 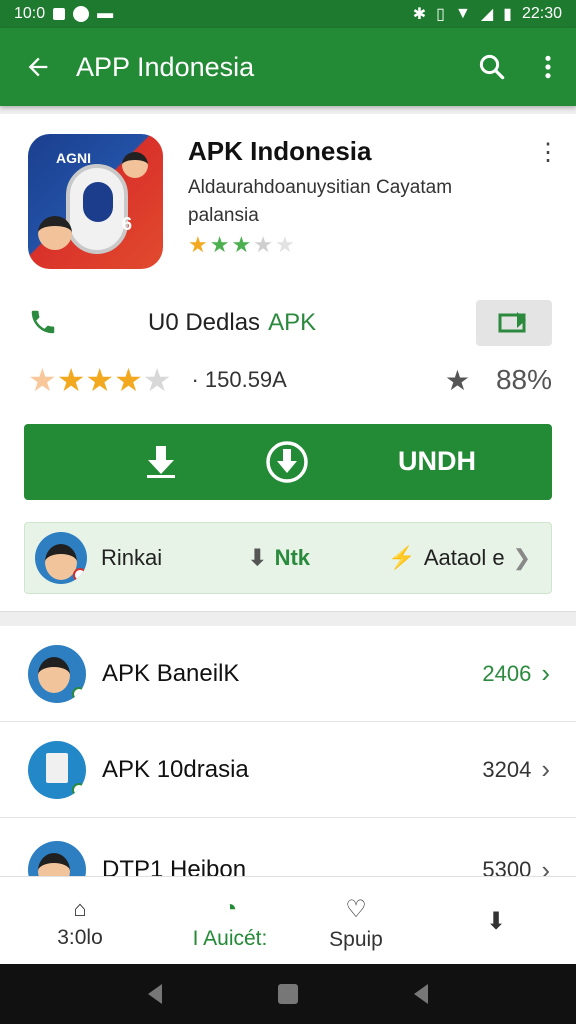 What do you see at coordinates (507, 769) in the screenshot?
I see `list-item-value: 3204` at bounding box center [507, 769].